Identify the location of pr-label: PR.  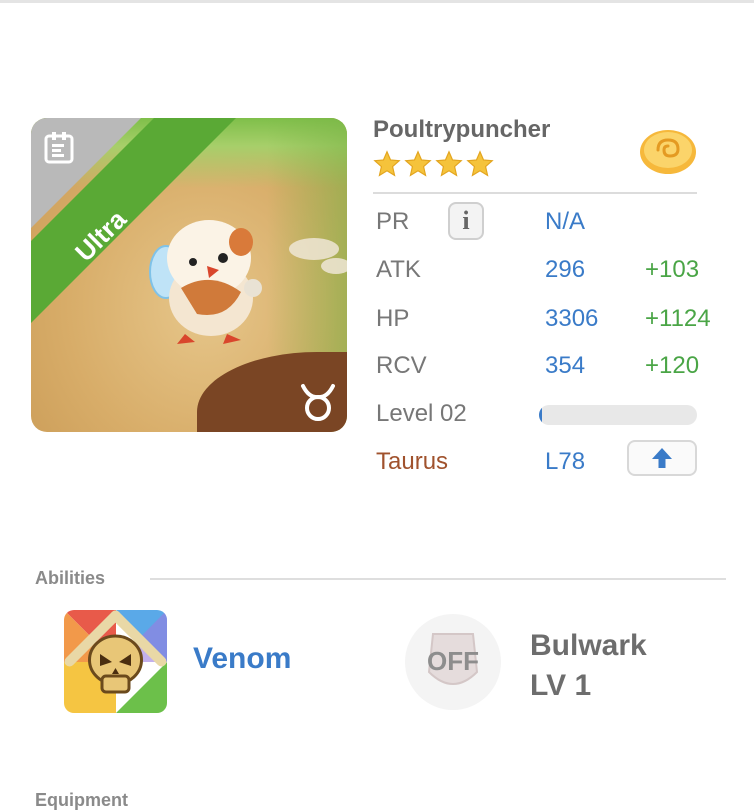
(393, 221).